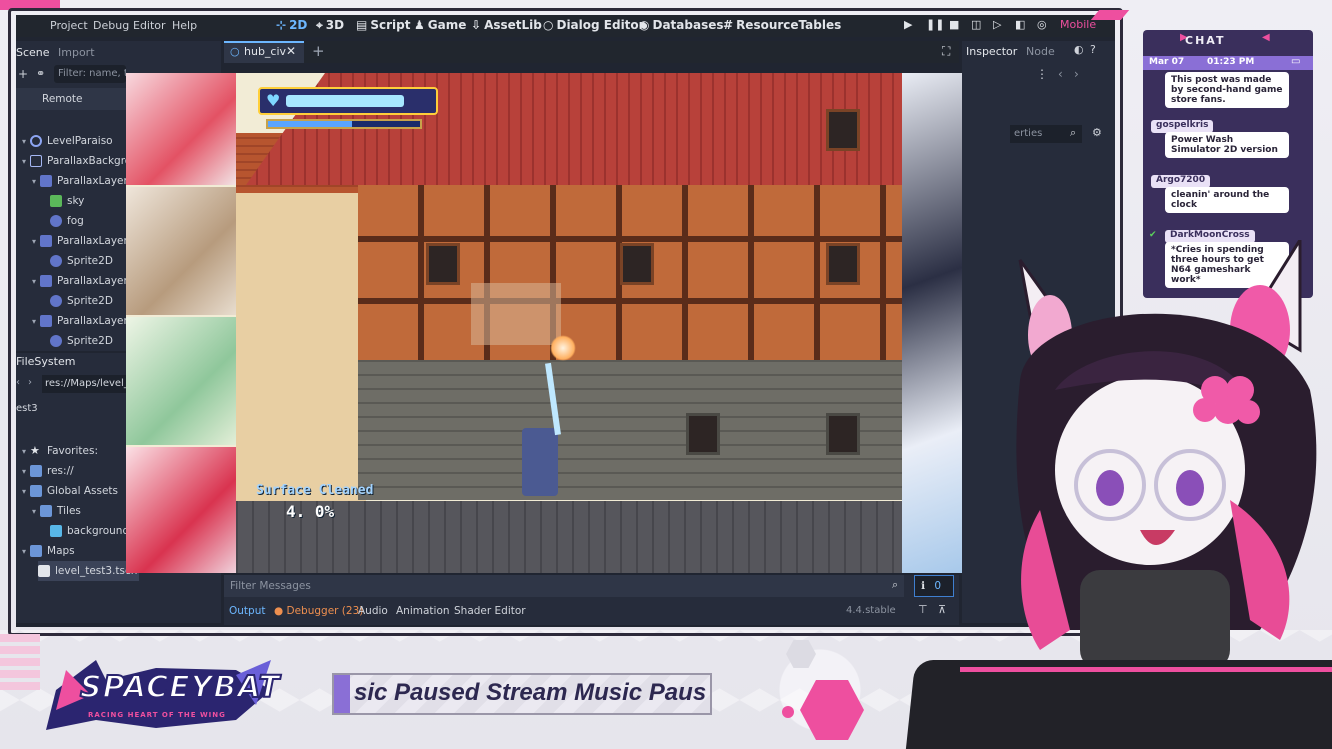  I want to click on moderator-badge-icon: ✔, so click(1153, 235).